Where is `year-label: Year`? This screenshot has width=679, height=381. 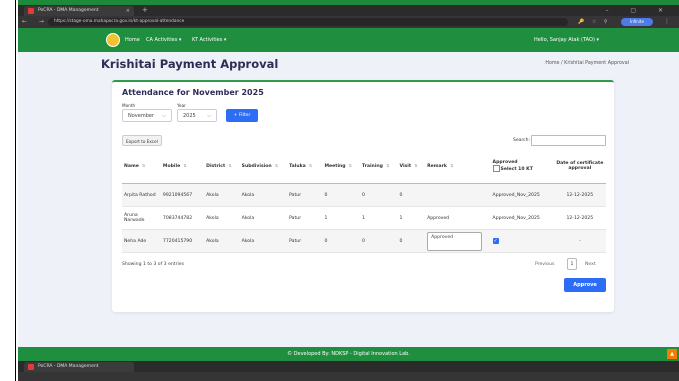 year-label: Year is located at coordinates (181, 105).